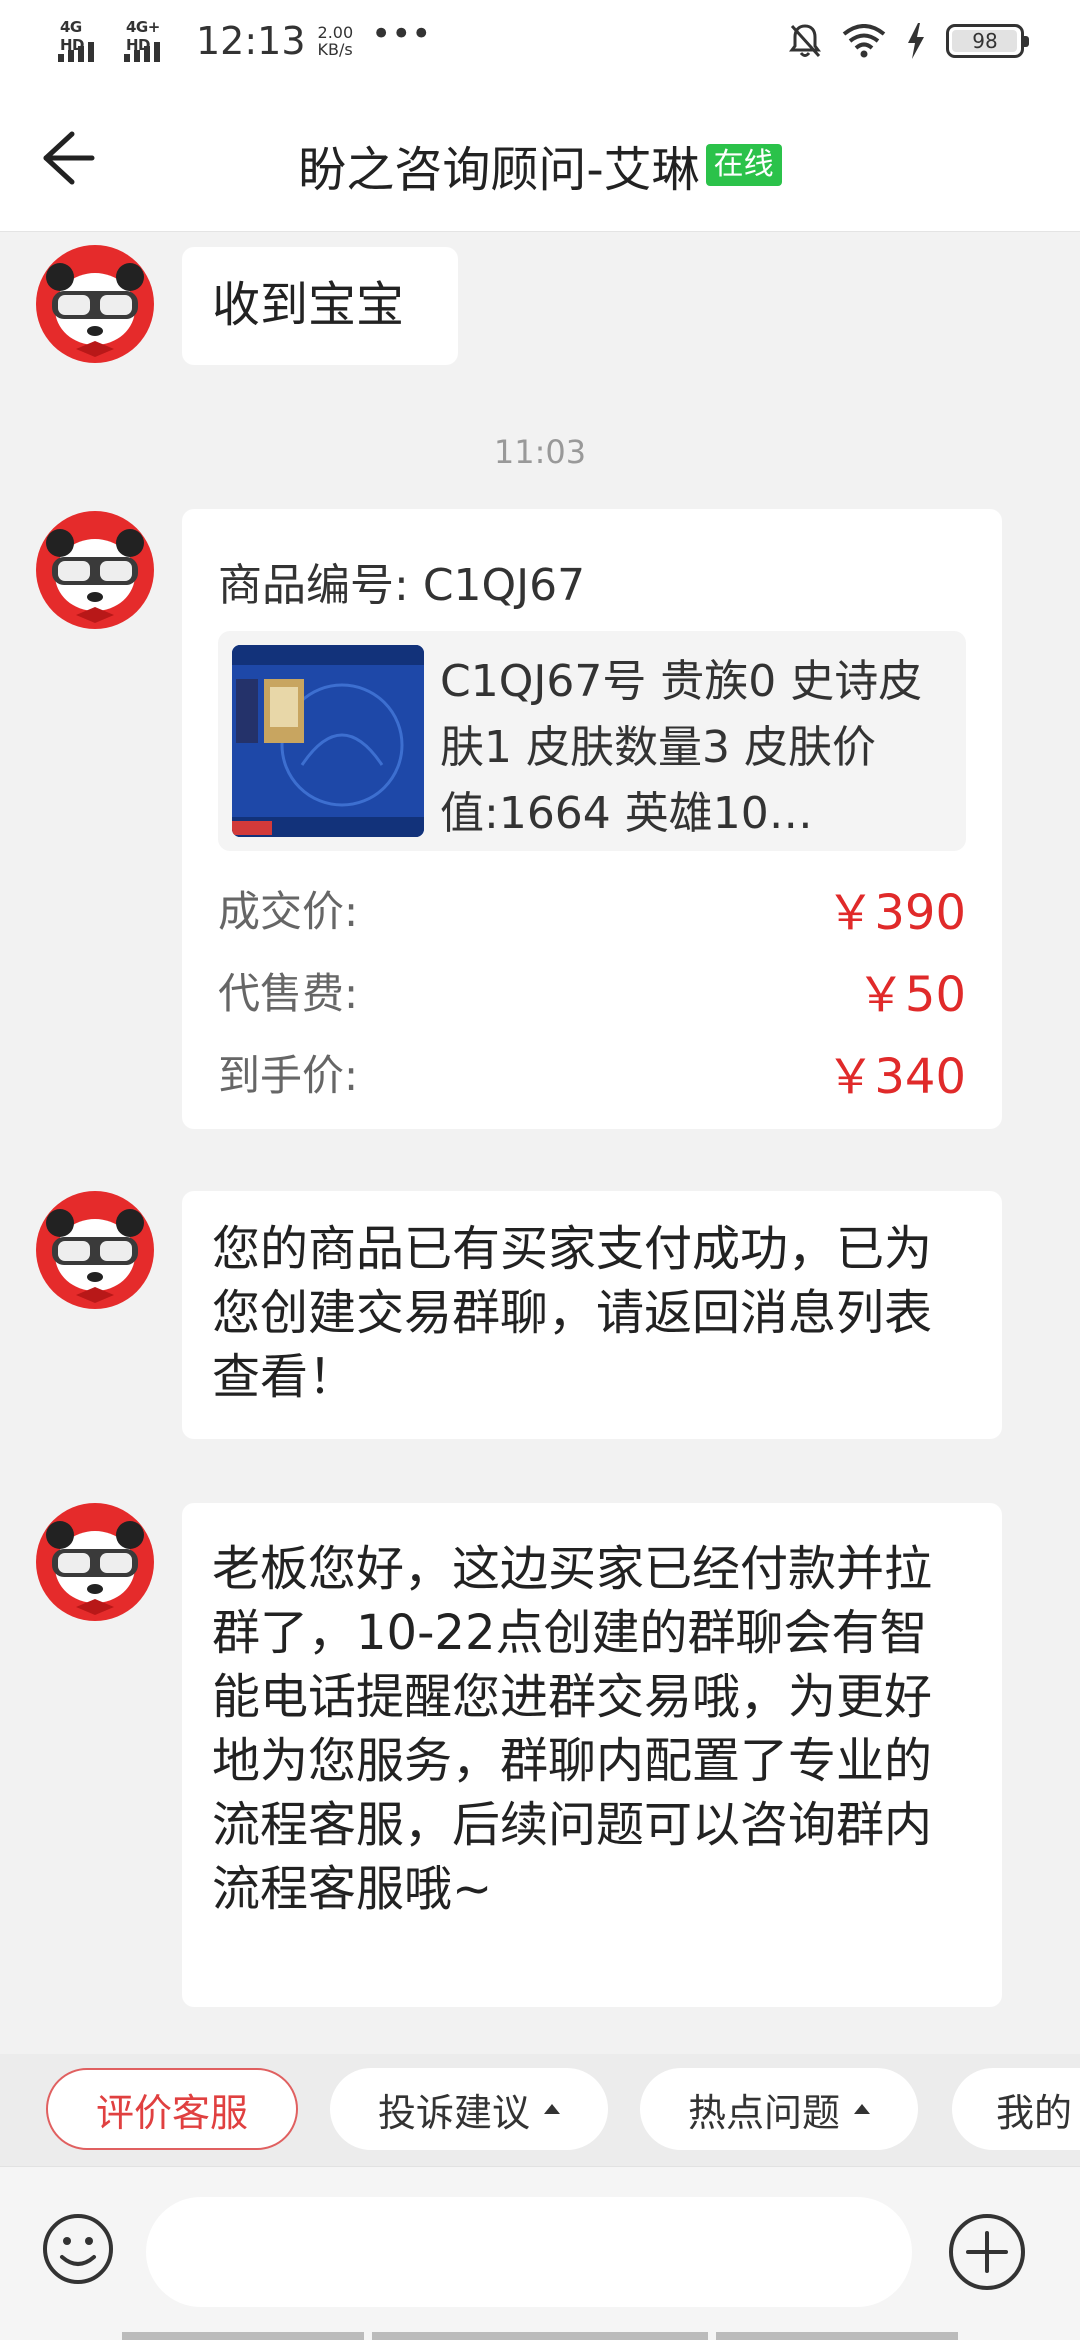  I want to click on input-bar, so click(540, 2253).